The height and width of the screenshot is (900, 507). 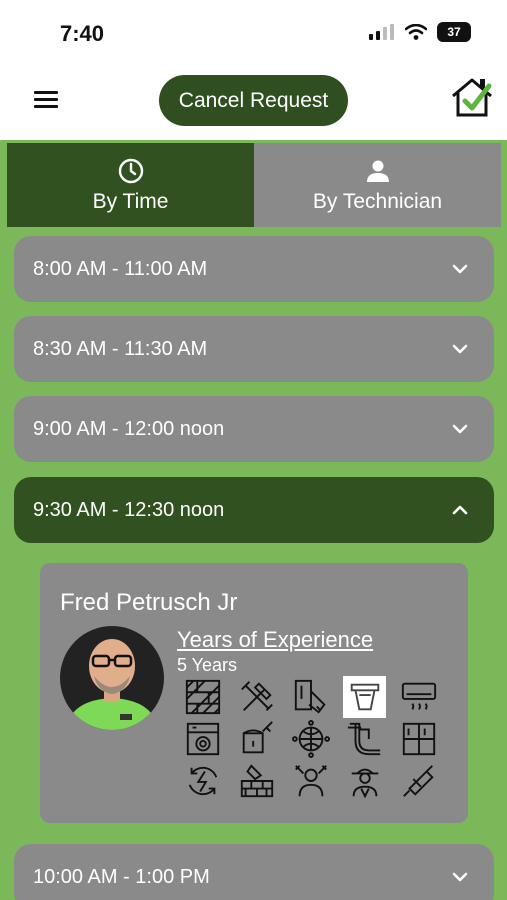 I want to click on menu-icon, so click(x=46, y=101).